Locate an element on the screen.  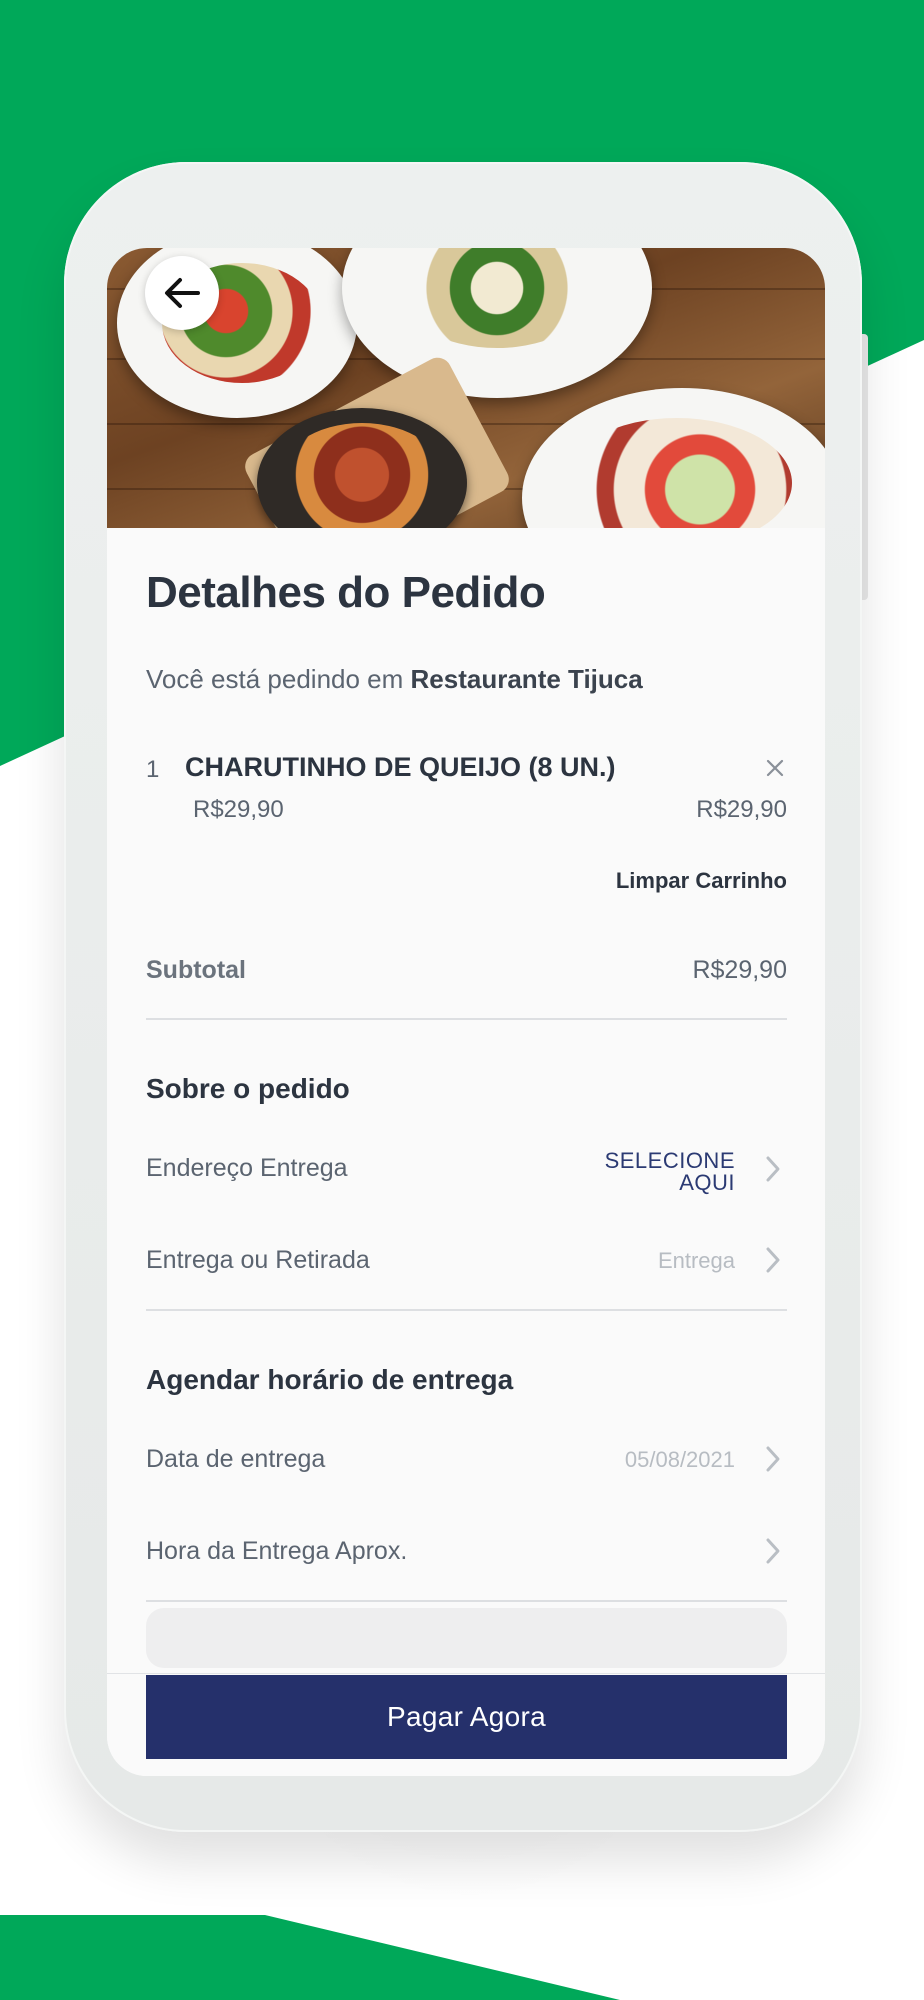
delivery-date-value: 05/08/2021 is located at coordinates (680, 1460).